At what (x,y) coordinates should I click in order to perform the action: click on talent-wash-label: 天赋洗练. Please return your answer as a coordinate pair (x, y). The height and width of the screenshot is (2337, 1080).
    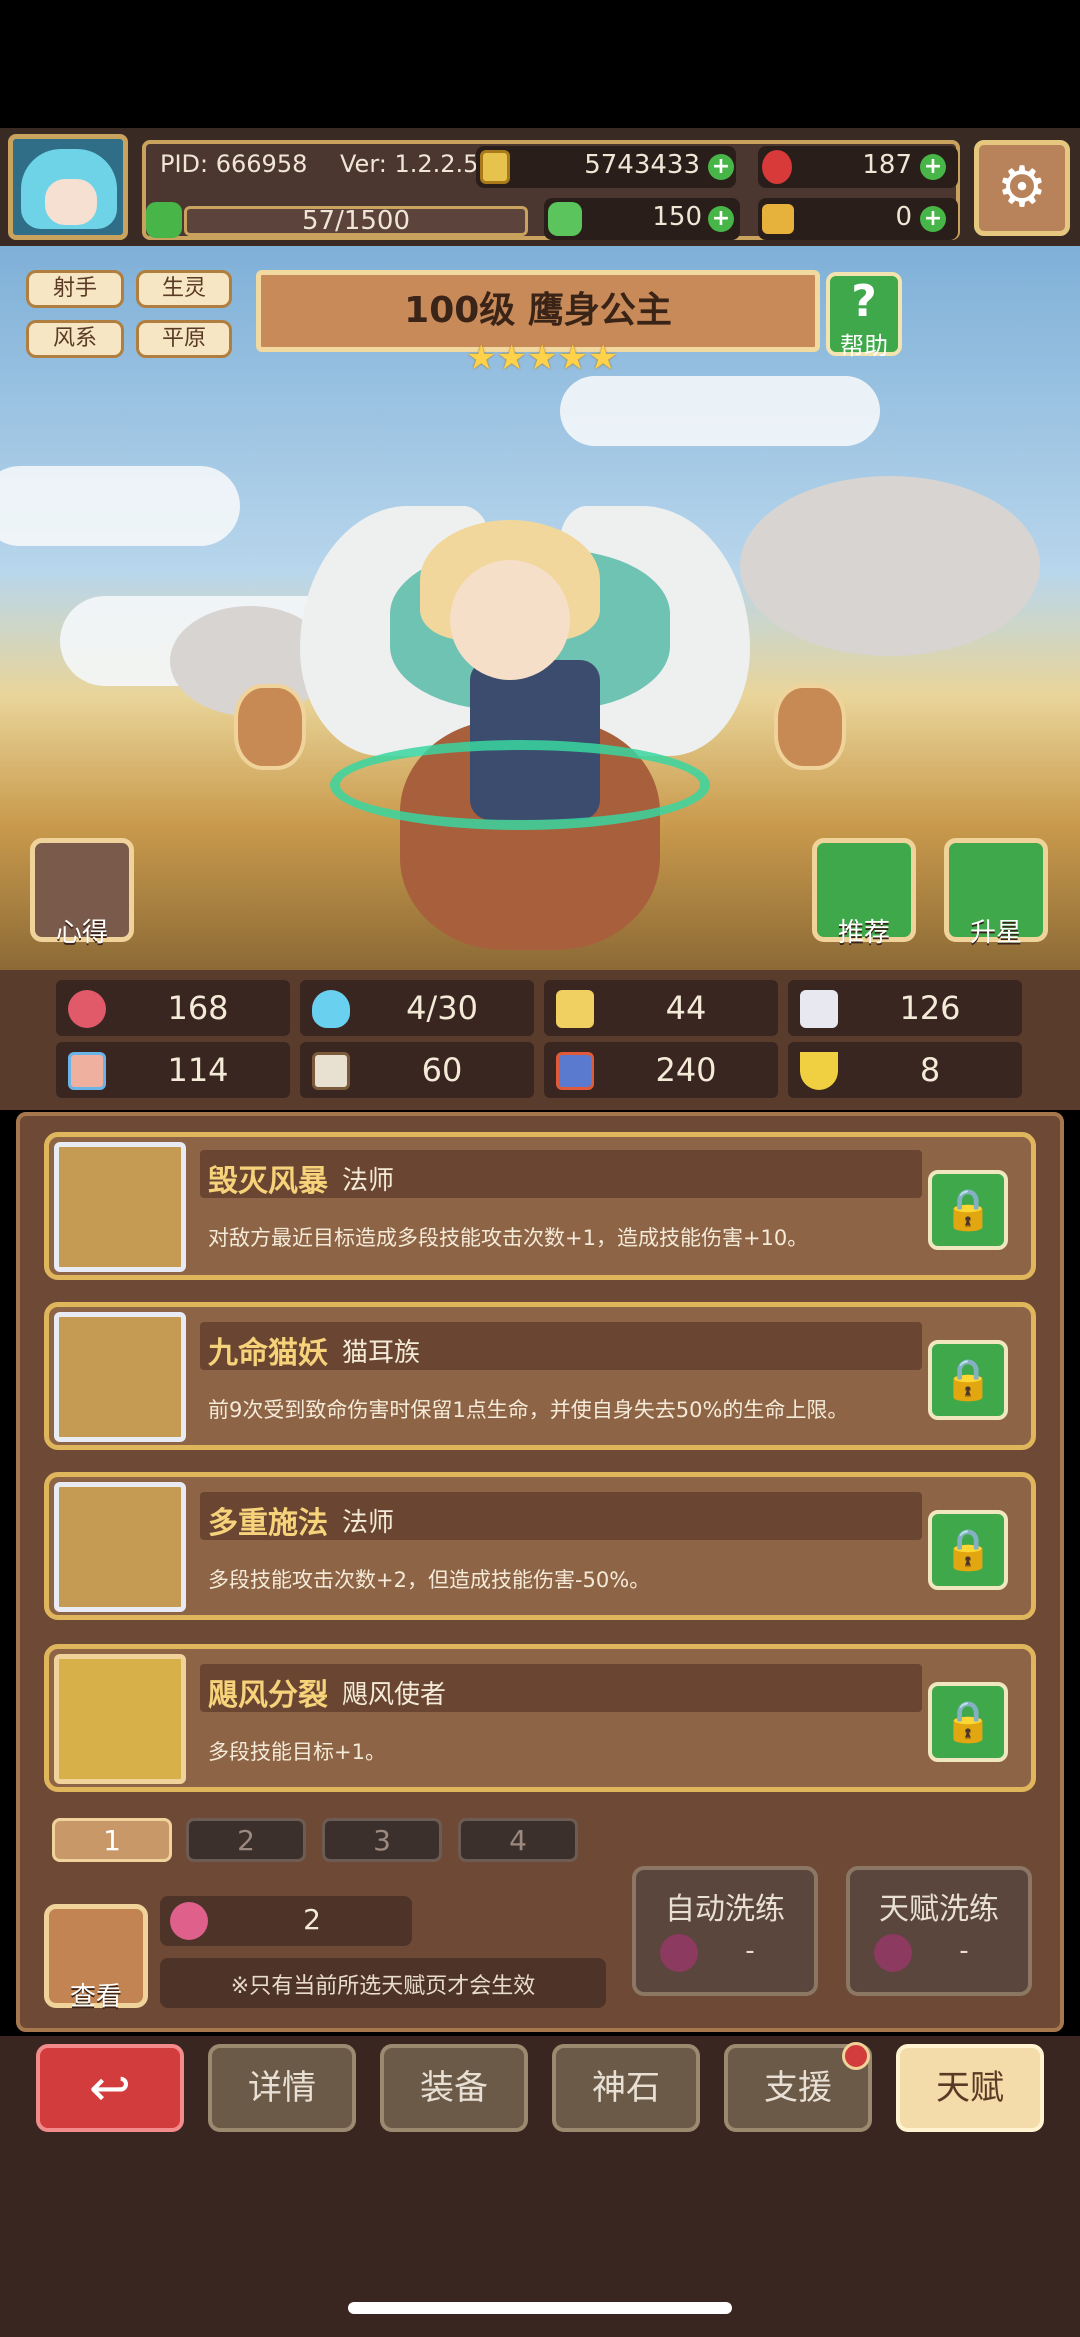
    Looking at the image, I should click on (939, 1909).